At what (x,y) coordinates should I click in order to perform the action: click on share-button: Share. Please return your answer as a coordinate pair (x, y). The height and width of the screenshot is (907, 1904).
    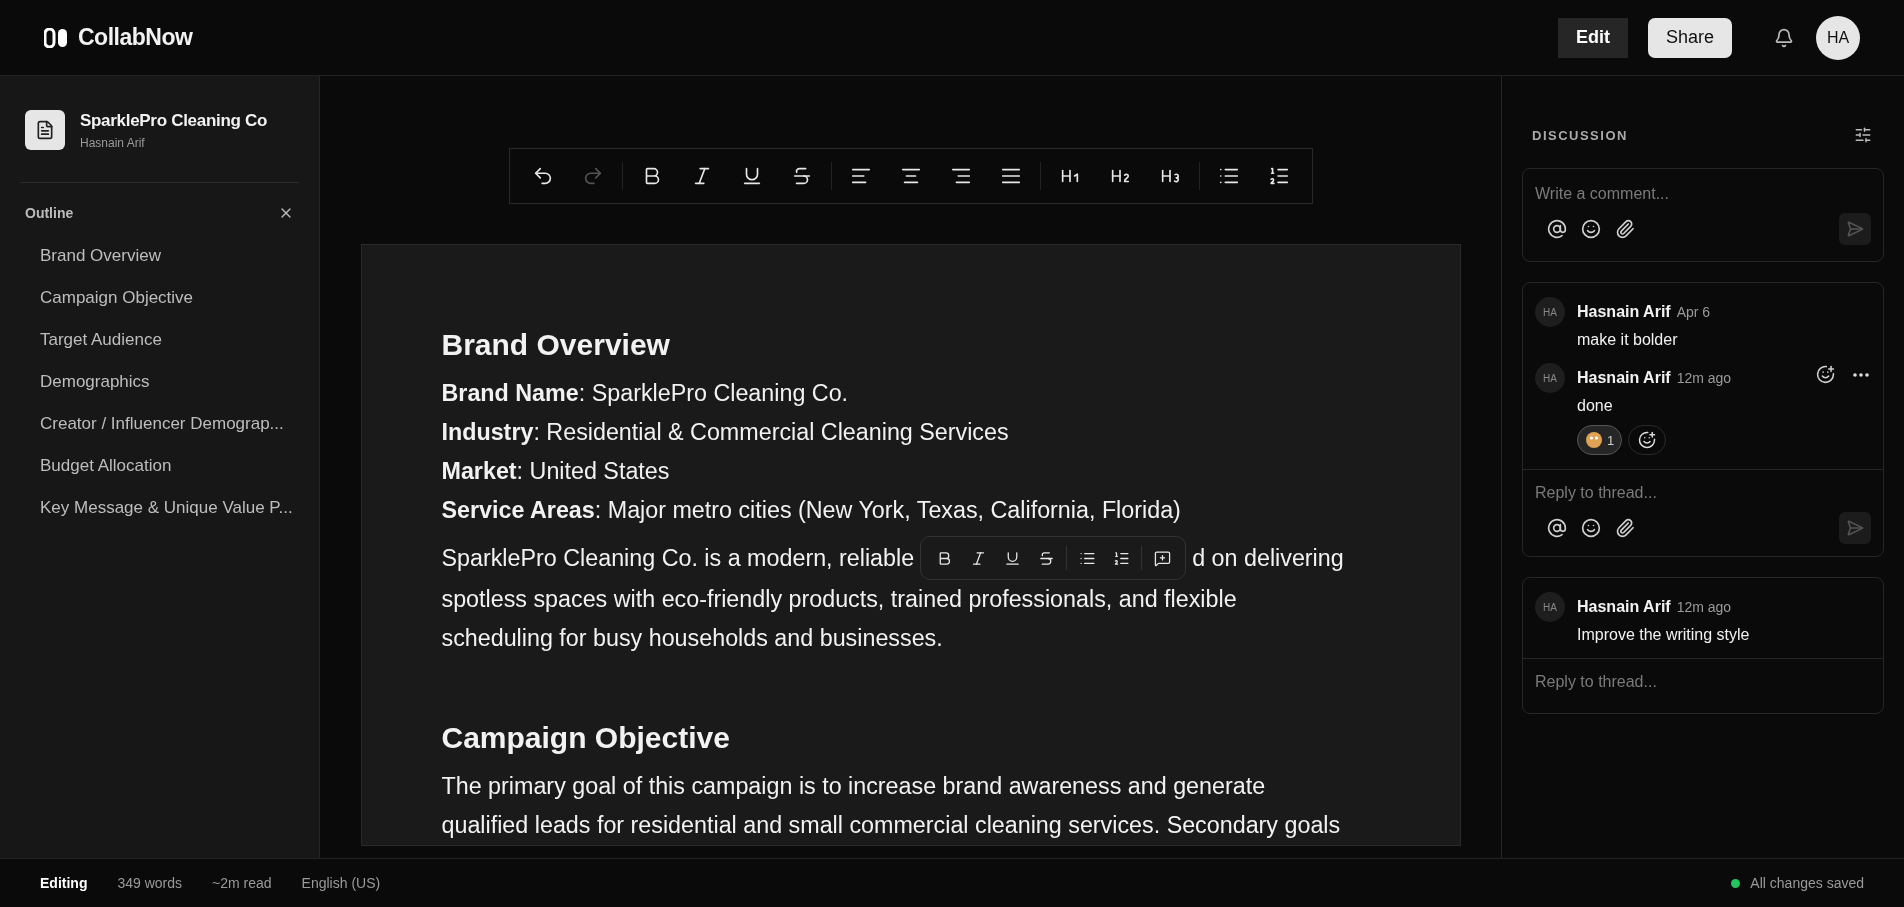
    Looking at the image, I should click on (1689, 37).